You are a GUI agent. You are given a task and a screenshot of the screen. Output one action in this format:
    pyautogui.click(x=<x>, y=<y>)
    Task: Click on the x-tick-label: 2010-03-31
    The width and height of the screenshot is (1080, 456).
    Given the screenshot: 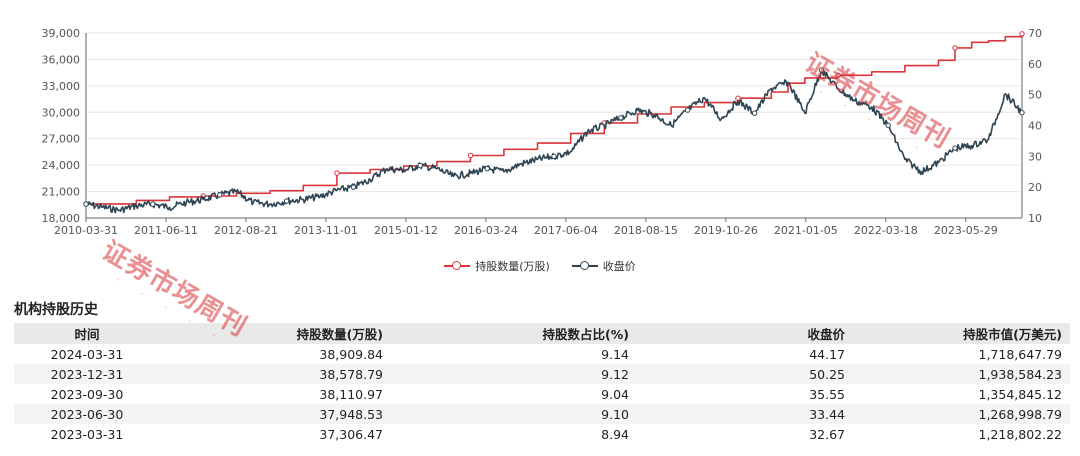 What is the action you would take?
    pyautogui.click(x=86, y=230)
    